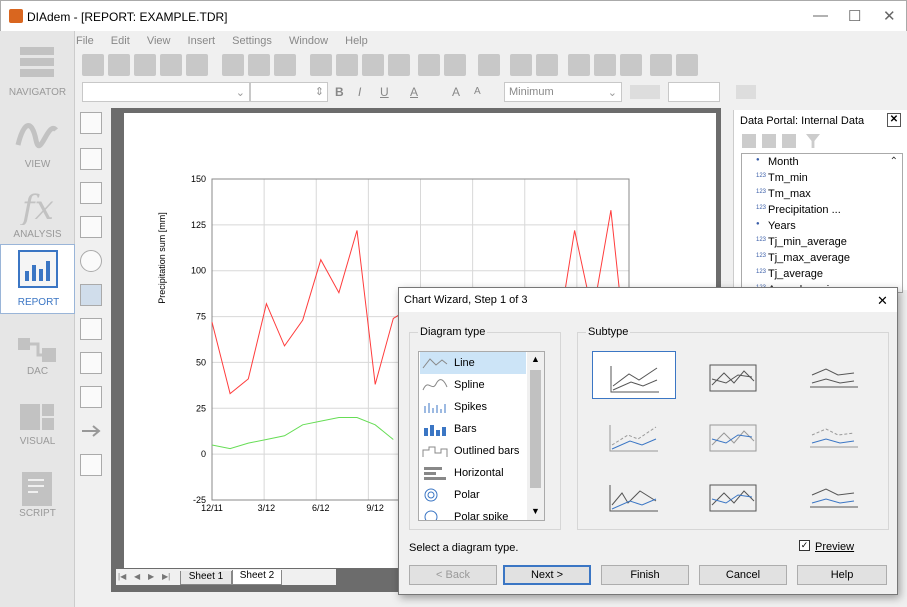 The height and width of the screenshot is (607, 907). Describe the element at coordinates (339, 92) in the screenshot. I see `bold-button: B` at that location.